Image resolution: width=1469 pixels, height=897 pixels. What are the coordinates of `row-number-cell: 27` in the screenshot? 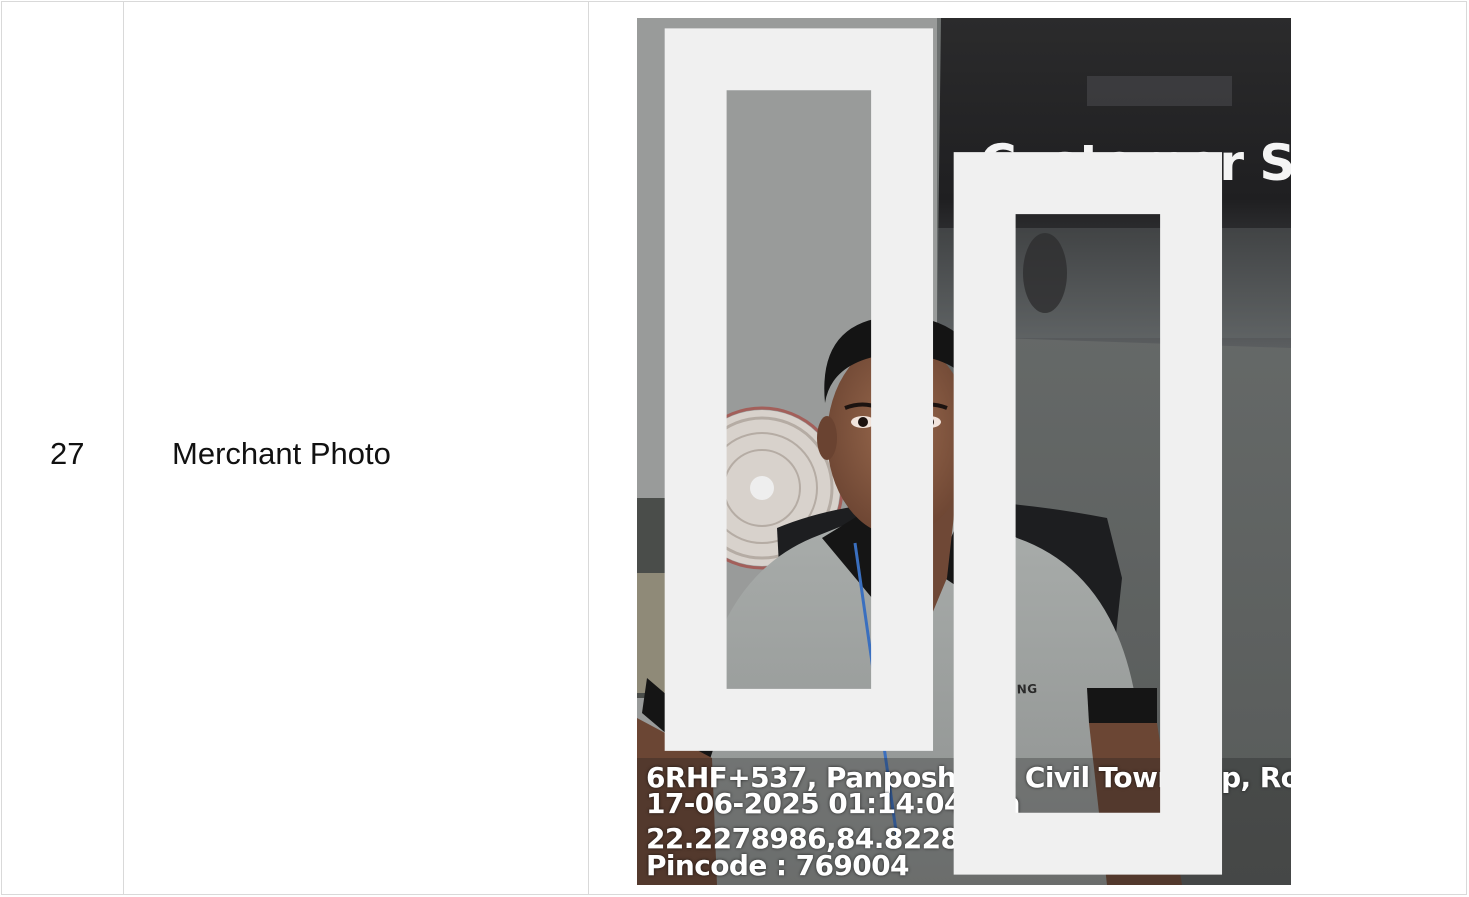 It's located at (63, 448).